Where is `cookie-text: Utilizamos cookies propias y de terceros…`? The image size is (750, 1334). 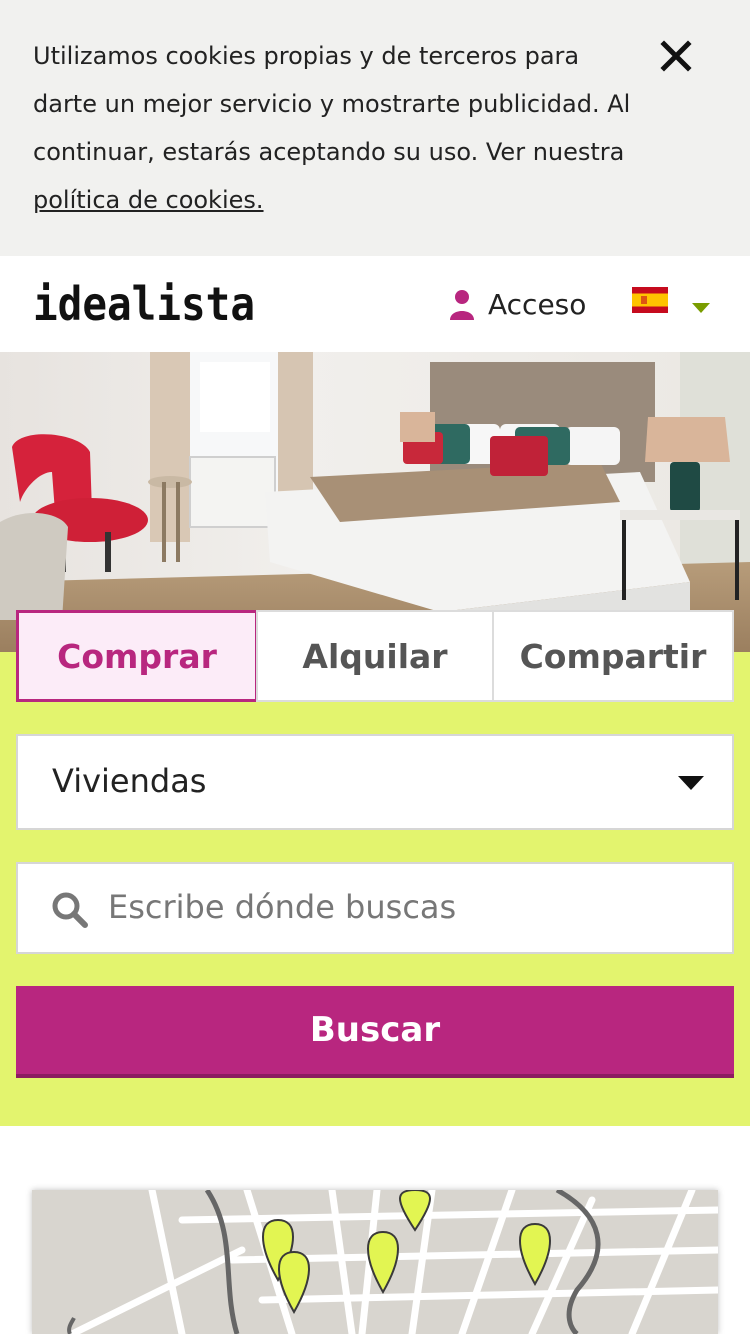
cookie-text: Utilizamos cookies propias y de terceros… is located at coordinates (338, 128).